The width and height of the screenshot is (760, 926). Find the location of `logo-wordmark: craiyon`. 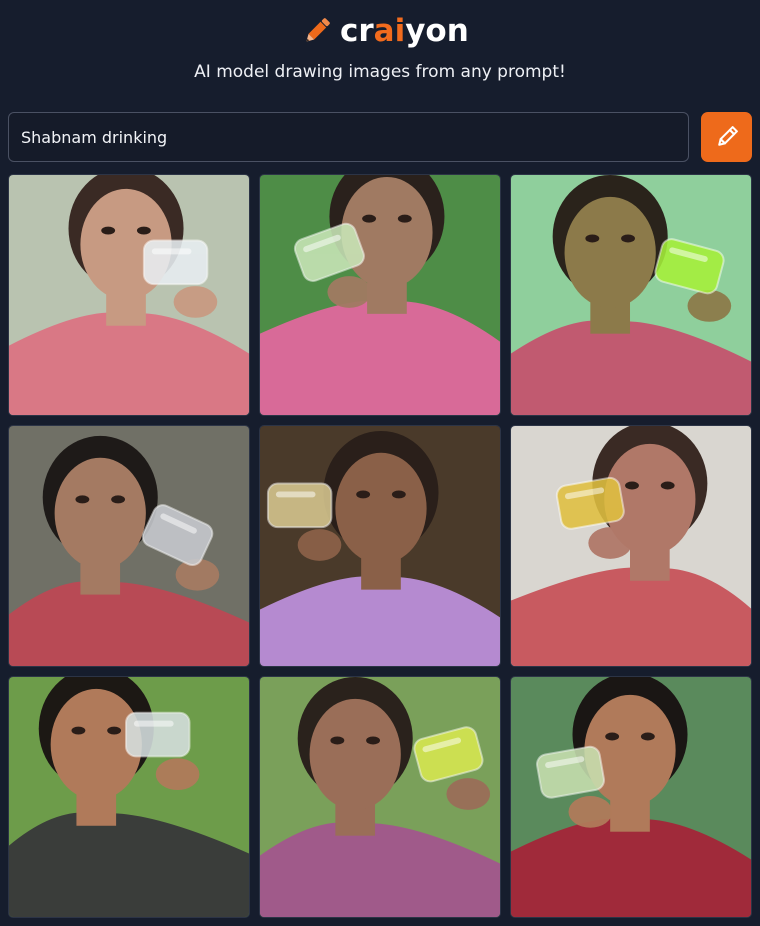

logo-wordmark: craiyon is located at coordinates (404, 31).